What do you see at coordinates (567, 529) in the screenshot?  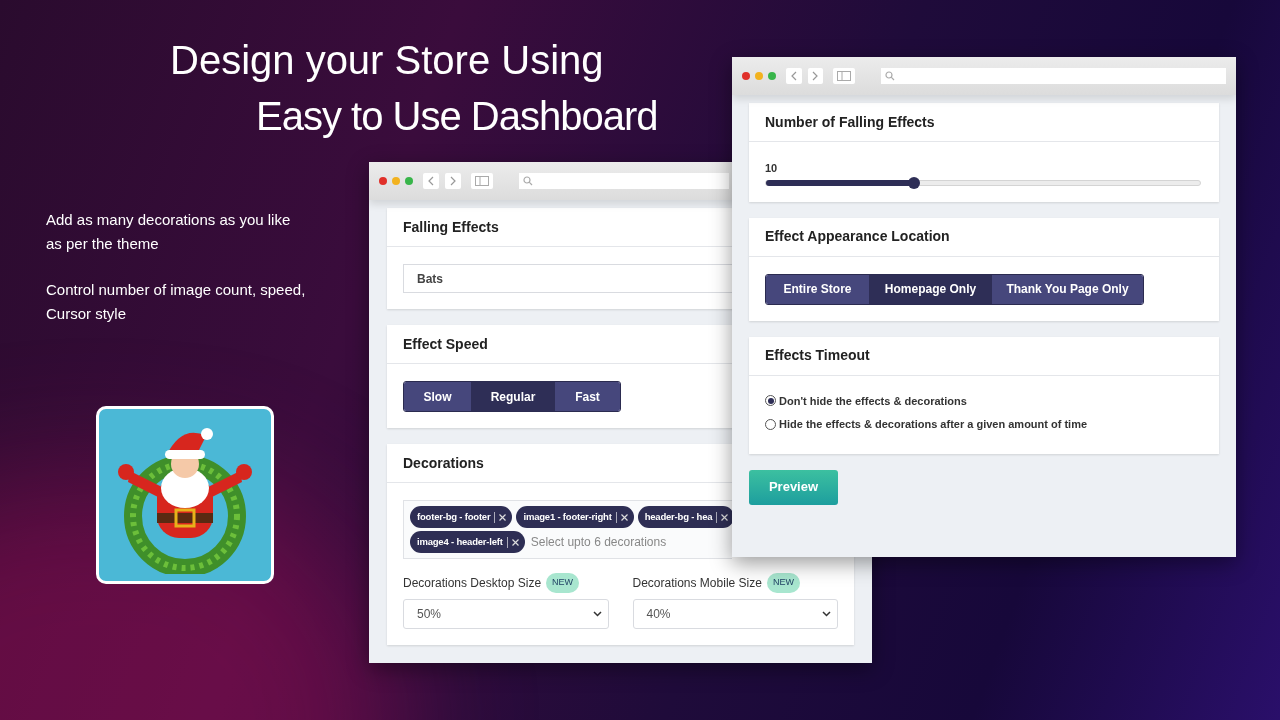 I see `tag-input-field: footer-bg - footer image1 - footer-right header-bg - hea image4 - header-left Select upto 6 decorations` at bounding box center [567, 529].